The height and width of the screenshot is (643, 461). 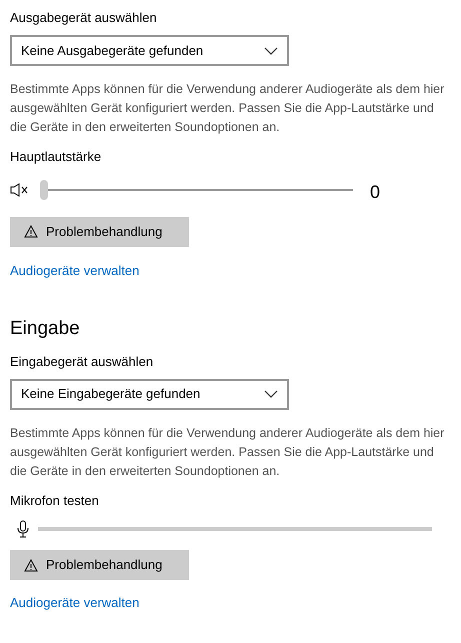 I want to click on field-label: Eingabegerät auswählen, so click(x=82, y=361).